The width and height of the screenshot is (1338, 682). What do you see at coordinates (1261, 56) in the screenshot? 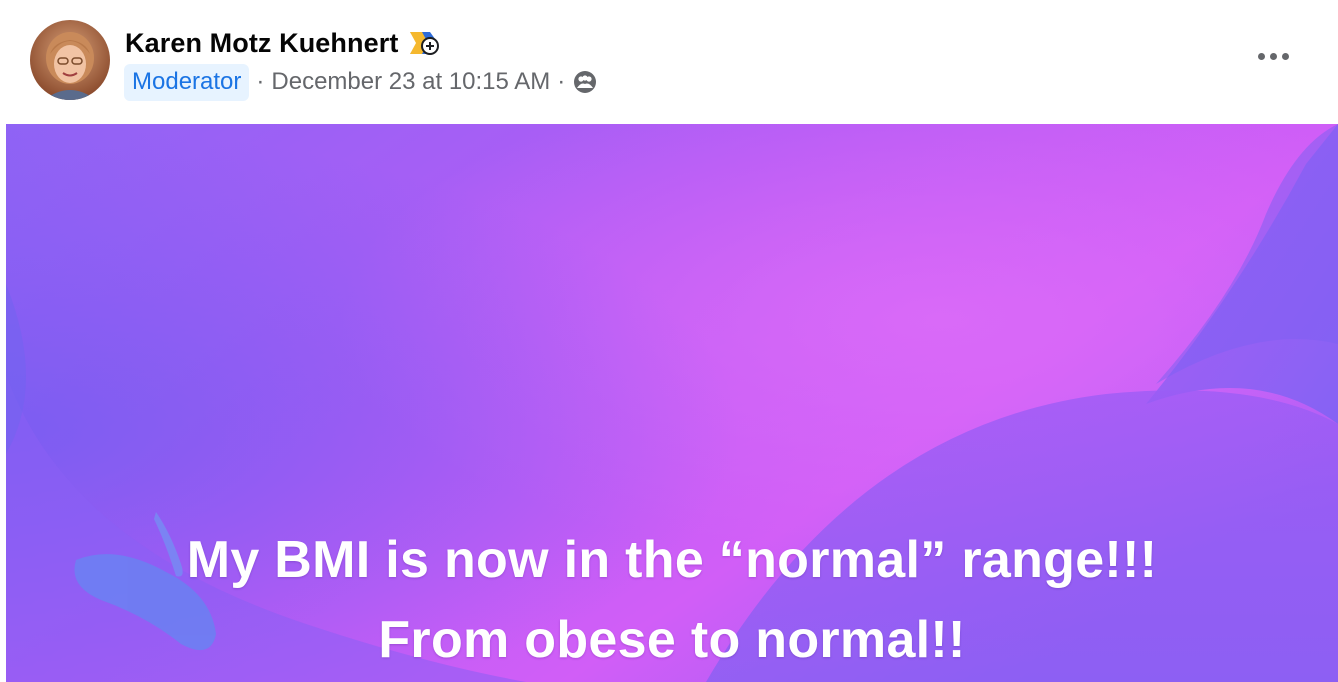
I see `more-options-icon` at bounding box center [1261, 56].